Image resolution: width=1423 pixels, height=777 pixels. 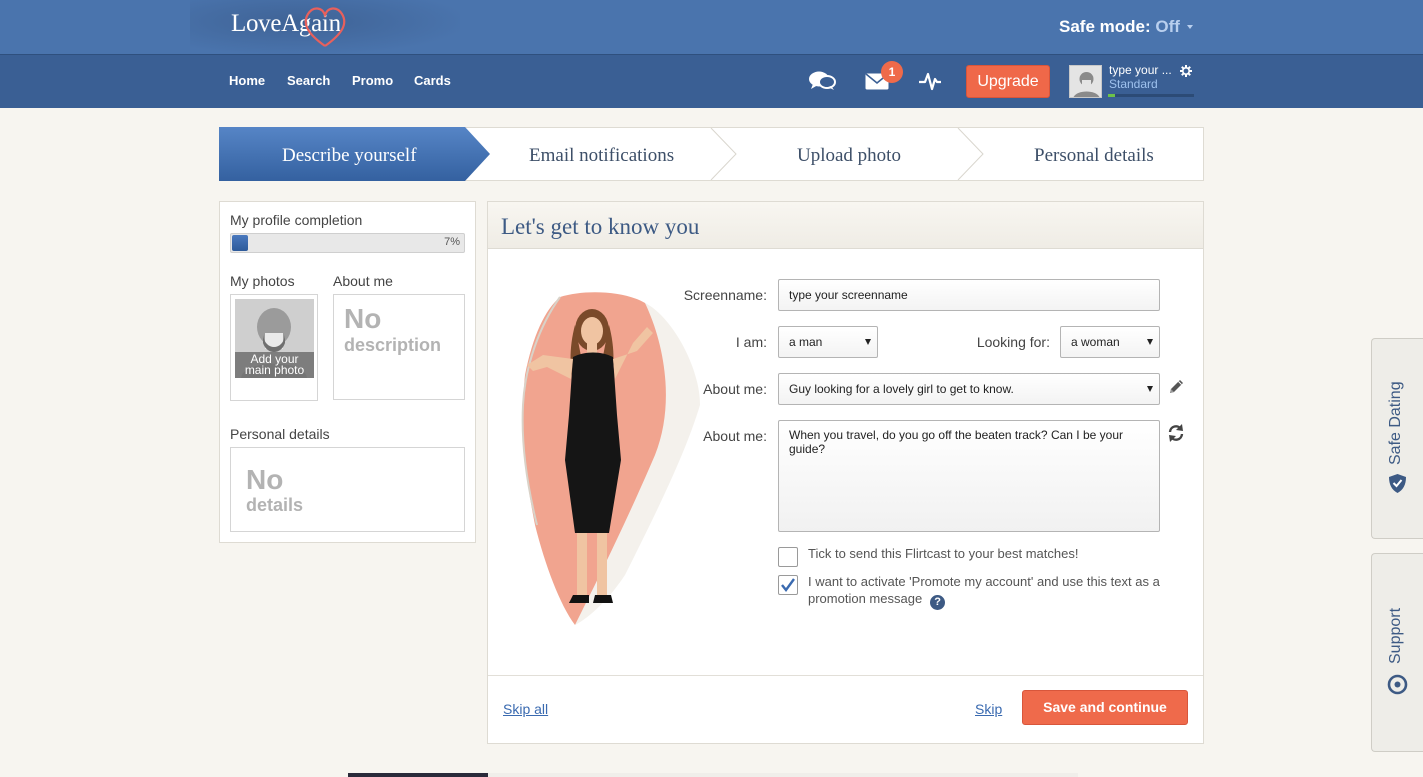 What do you see at coordinates (363, 281) in the screenshot?
I see `about-me-sidebar-label: About me` at bounding box center [363, 281].